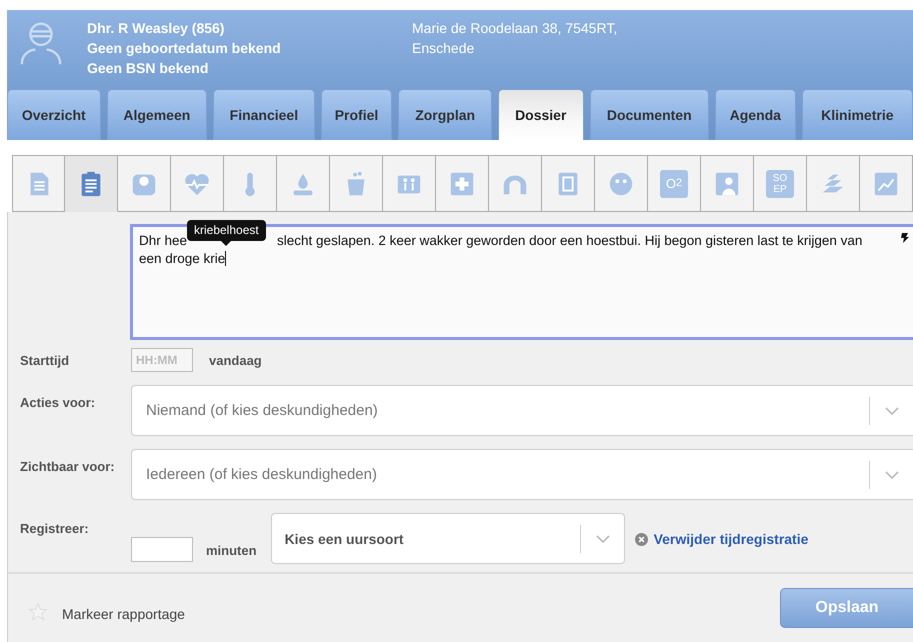  I want to click on field-label: Zichtbaar voor:, so click(67, 466).